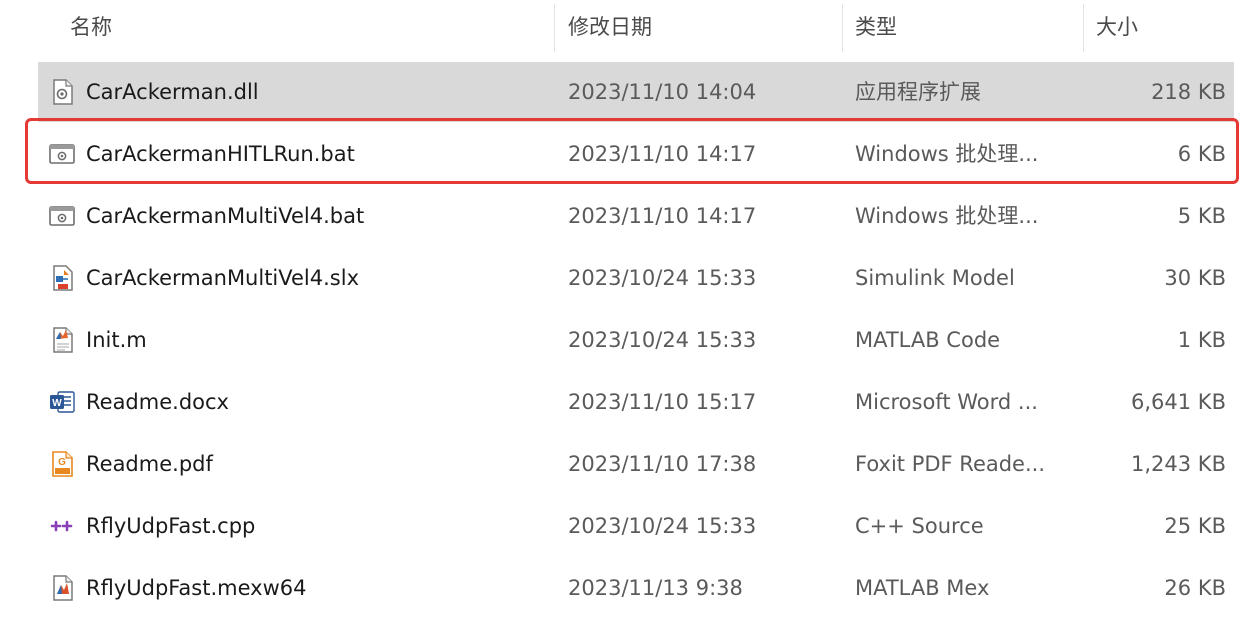 This screenshot has height=618, width=1244. What do you see at coordinates (91, 27) in the screenshot?
I see `column-header-name: 名称` at bounding box center [91, 27].